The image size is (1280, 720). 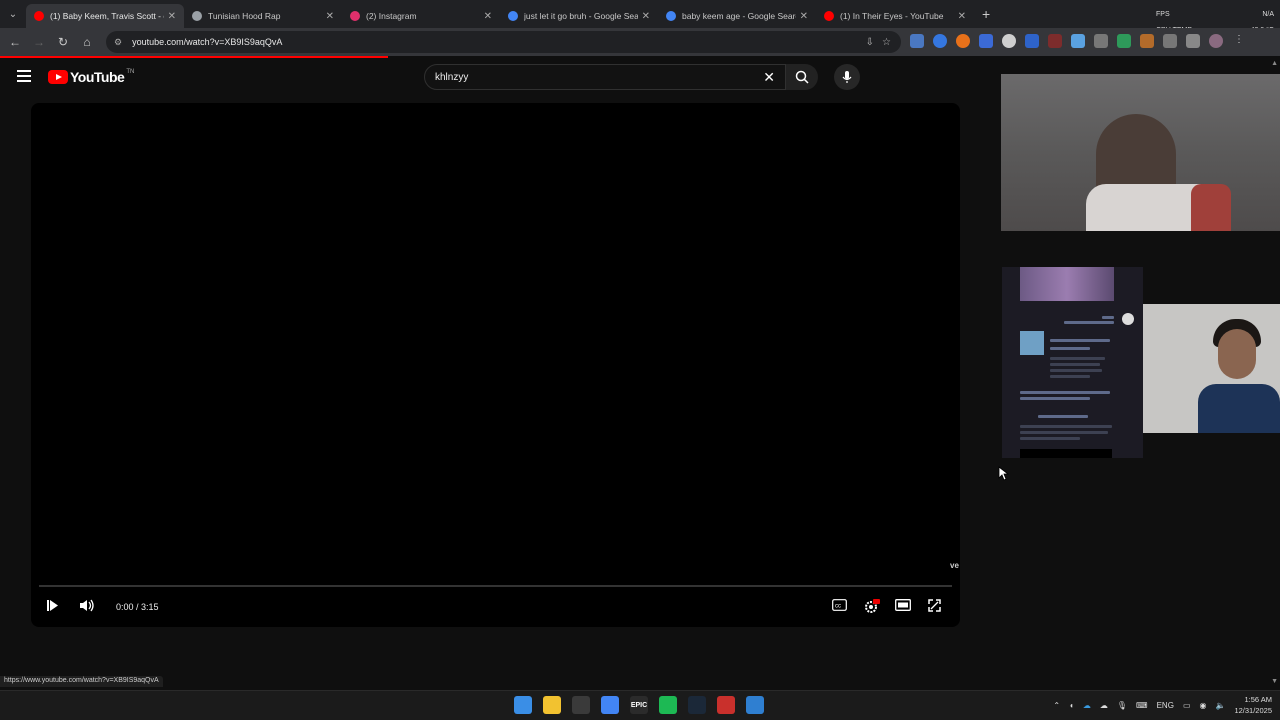 What do you see at coordinates (118, 42) in the screenshot?
I see `site-info-icon: ⚙` at bounding box center [118, 42].